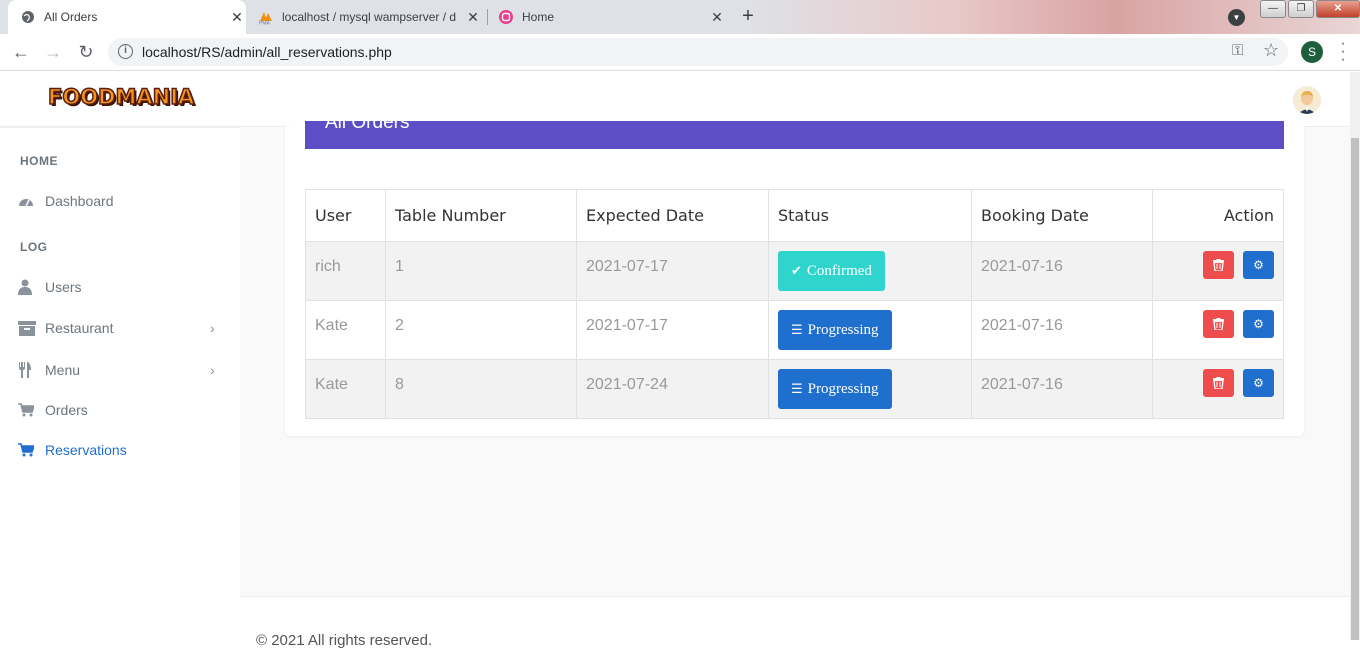  I want to click on cell-status: ✔ Confirmed, so click(870, 271).